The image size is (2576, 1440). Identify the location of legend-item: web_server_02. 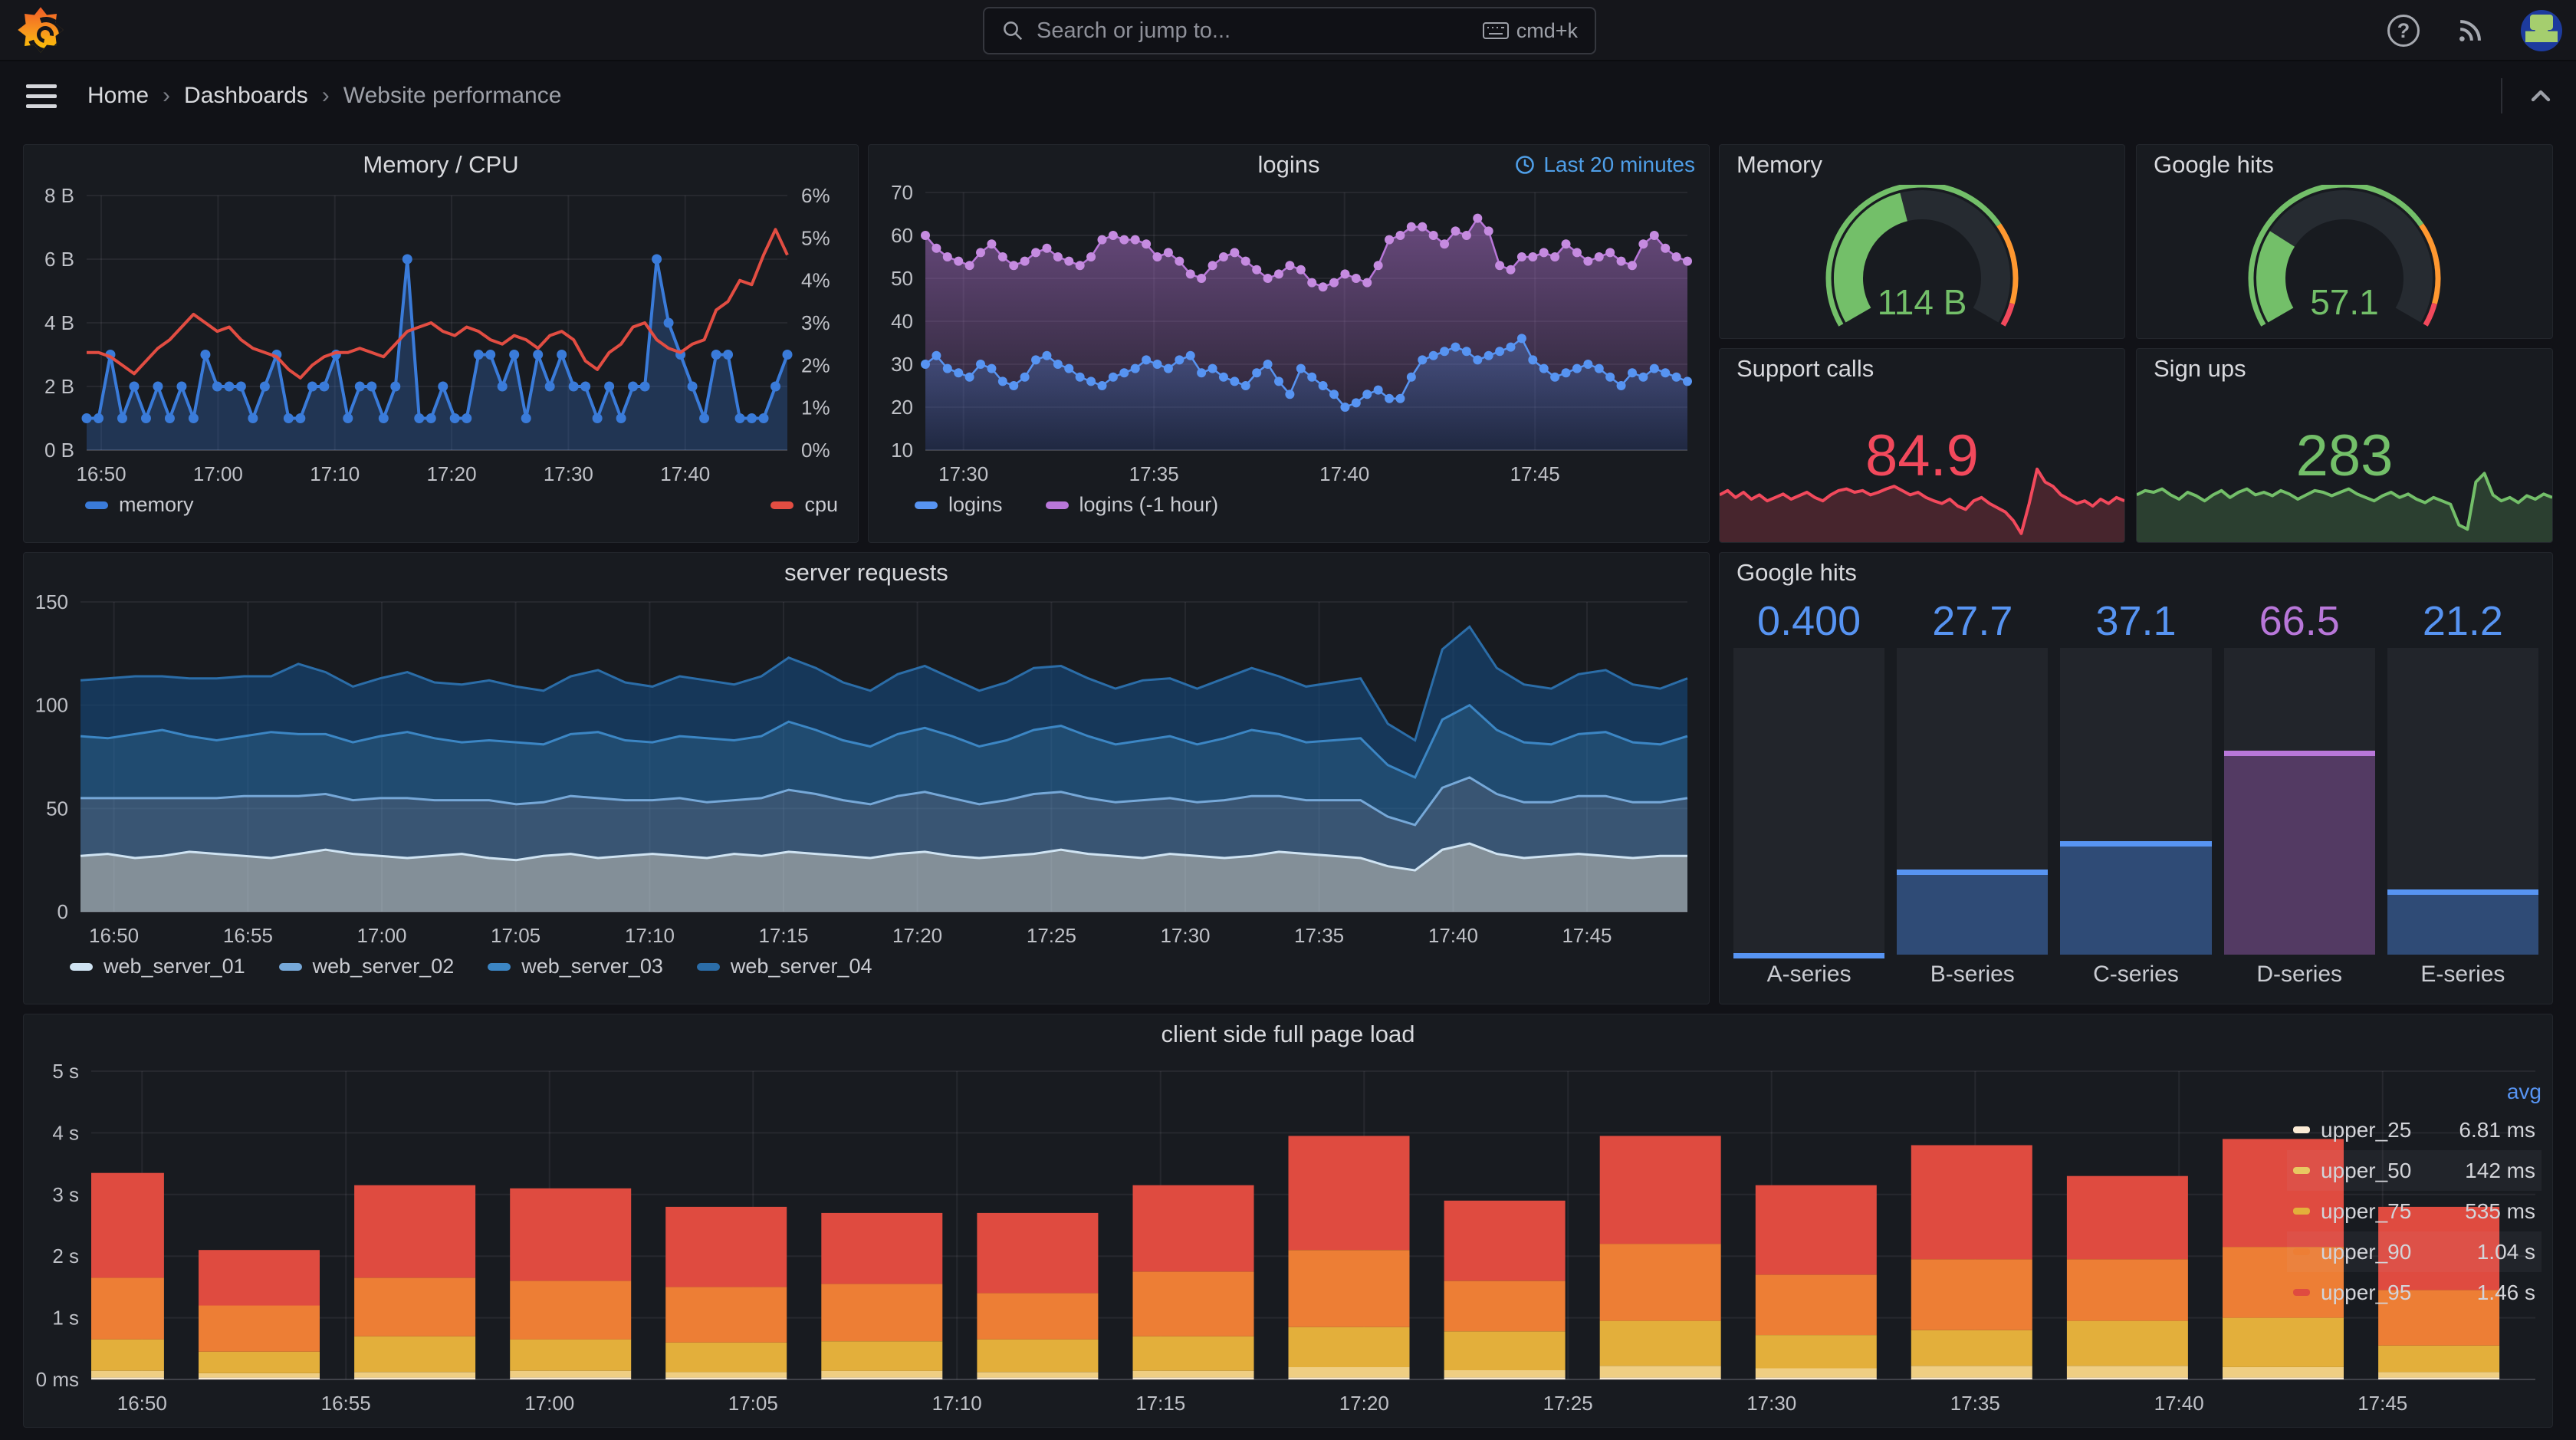
(366, 966).